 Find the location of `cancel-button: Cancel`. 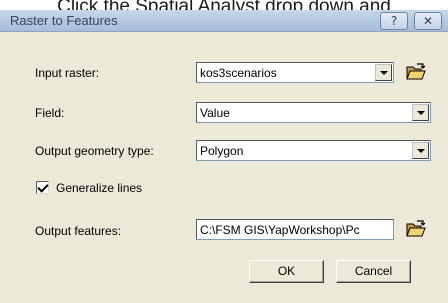

cancel-button: Cancel is located at coordinates (373, 271).